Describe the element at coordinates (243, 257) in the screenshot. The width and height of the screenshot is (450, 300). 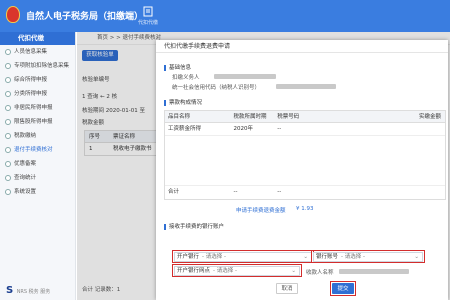
I see `bank-open-select: 开户银行 - 请选择 - ⌄` at that location.